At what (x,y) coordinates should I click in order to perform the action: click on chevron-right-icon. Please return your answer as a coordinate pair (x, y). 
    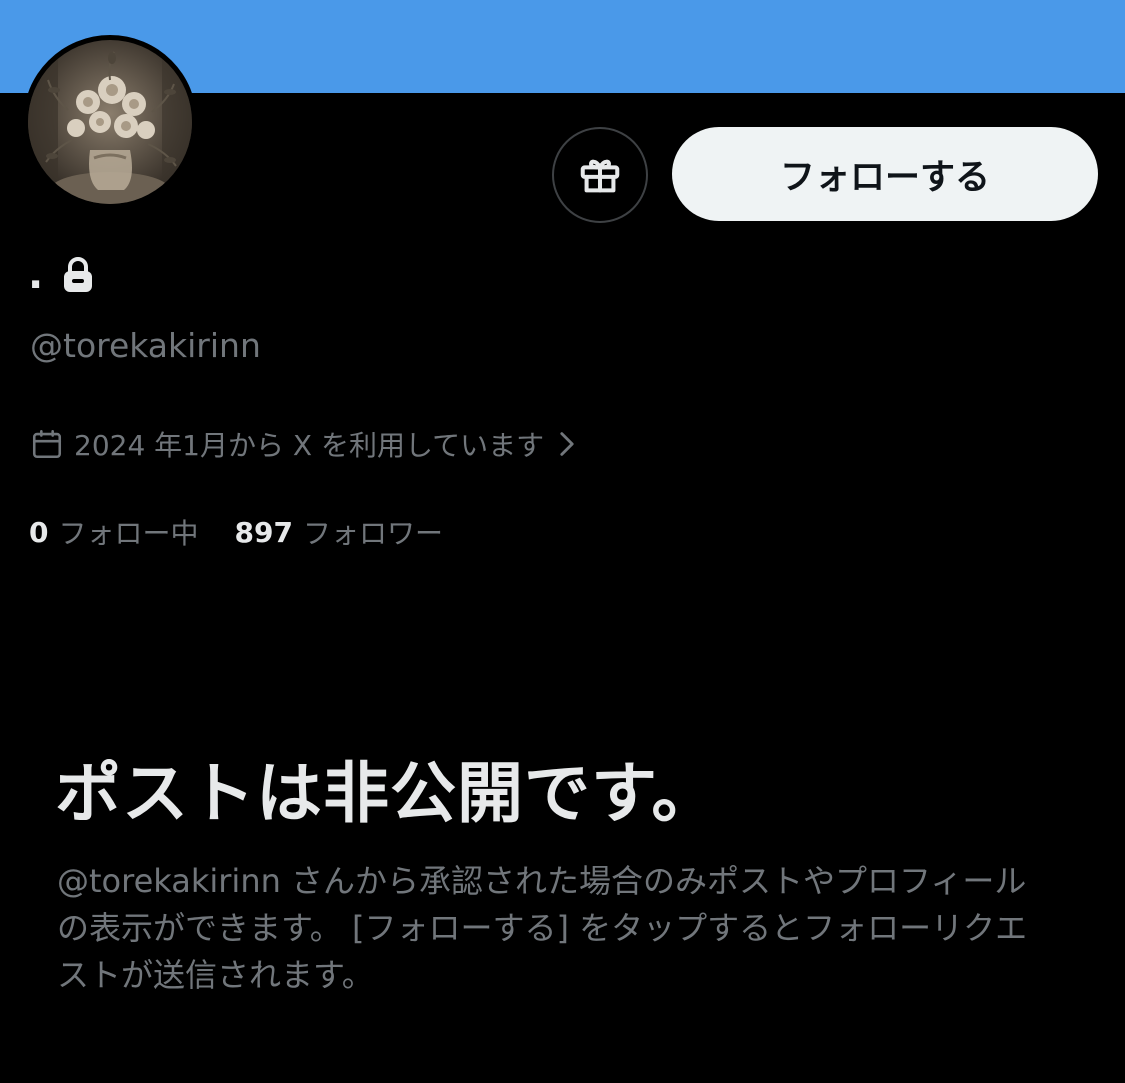
    Looking at the image, I should click on (567, 444).